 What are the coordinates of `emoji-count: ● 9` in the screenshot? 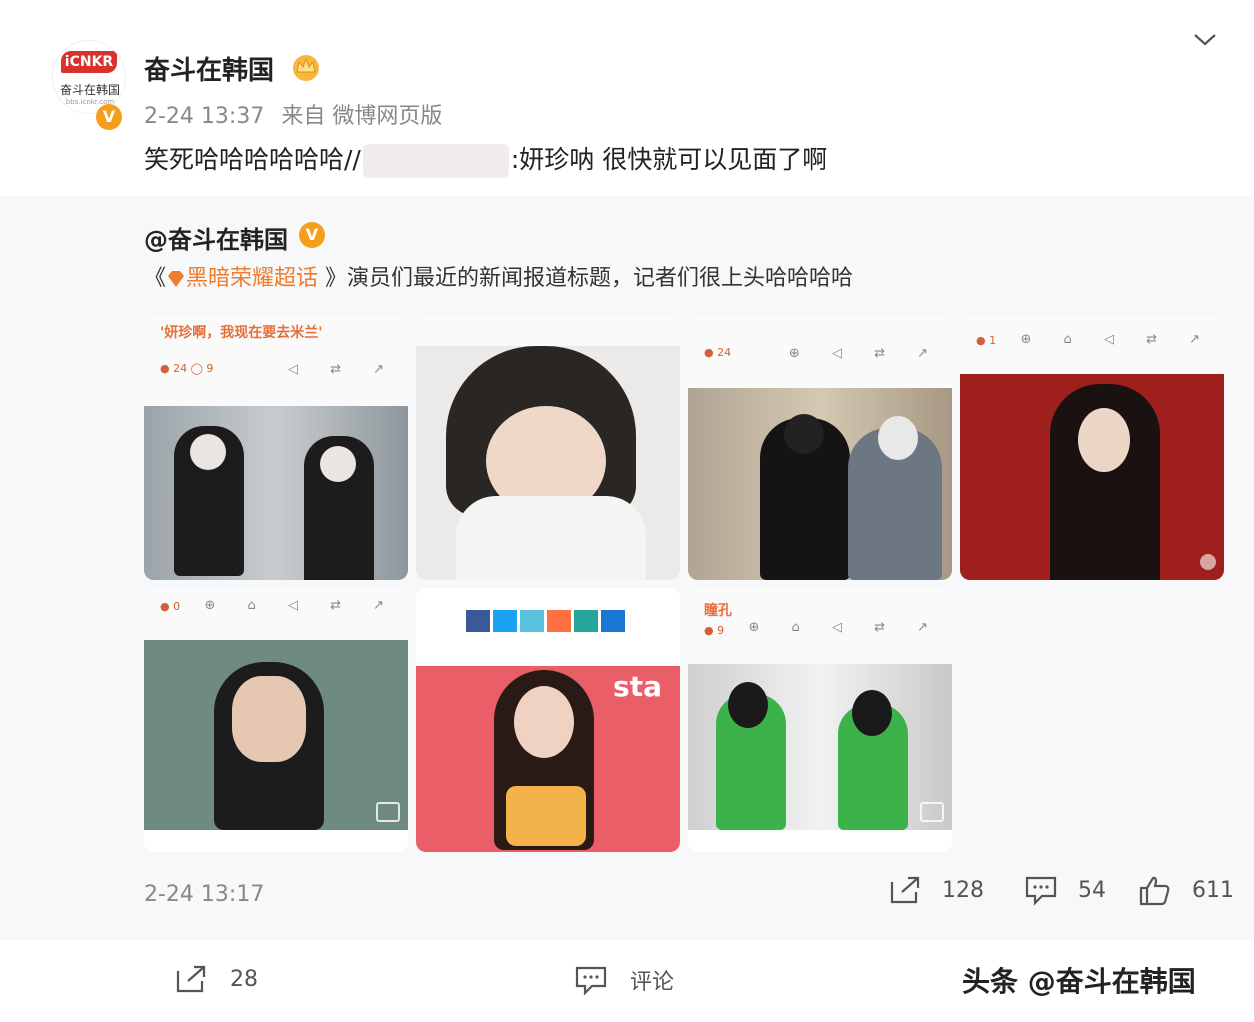 It's located at (714, 630).